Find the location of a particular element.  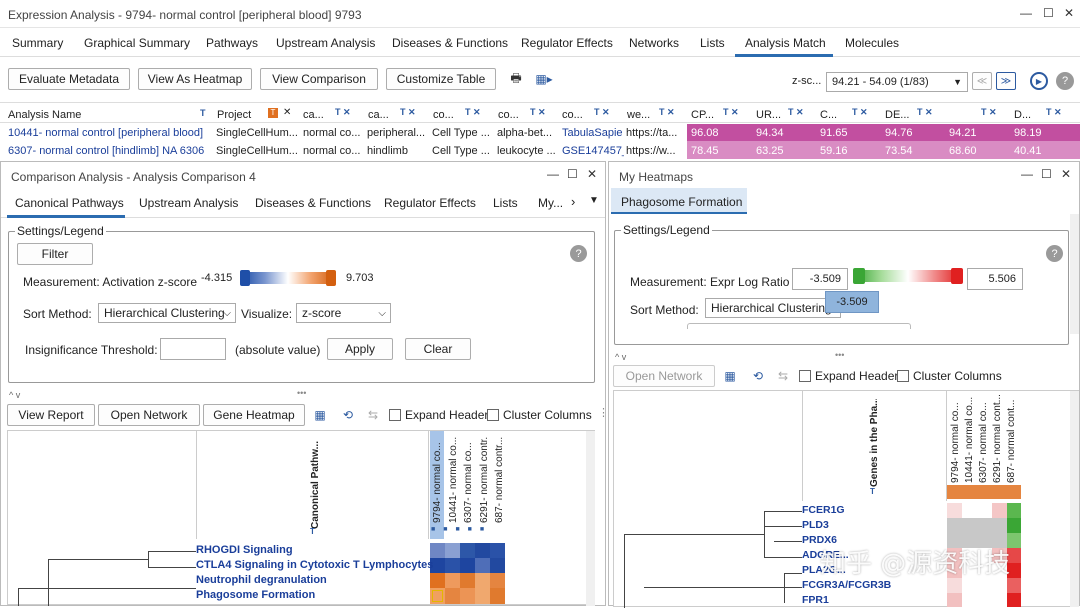

network-icon: ⟲ is located at coordinates (758, 376).